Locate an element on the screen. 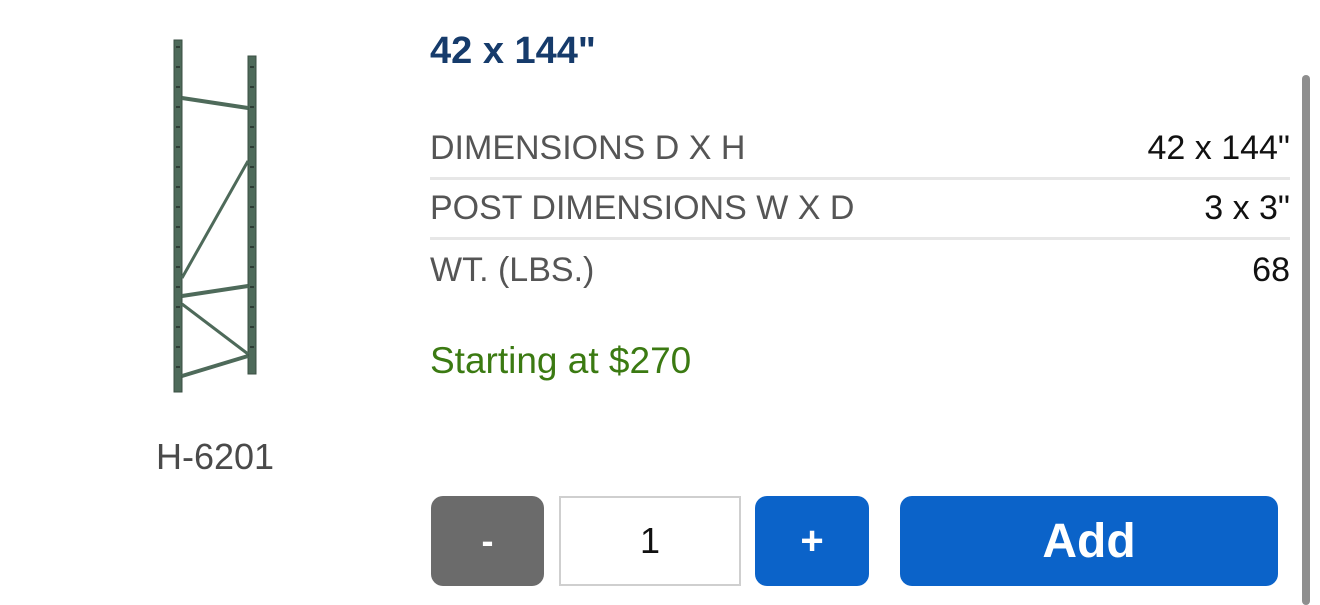 The height and width of the screenshot is (605, 1320). decrease-quantity-button: - is located at coordinates (487, 541).